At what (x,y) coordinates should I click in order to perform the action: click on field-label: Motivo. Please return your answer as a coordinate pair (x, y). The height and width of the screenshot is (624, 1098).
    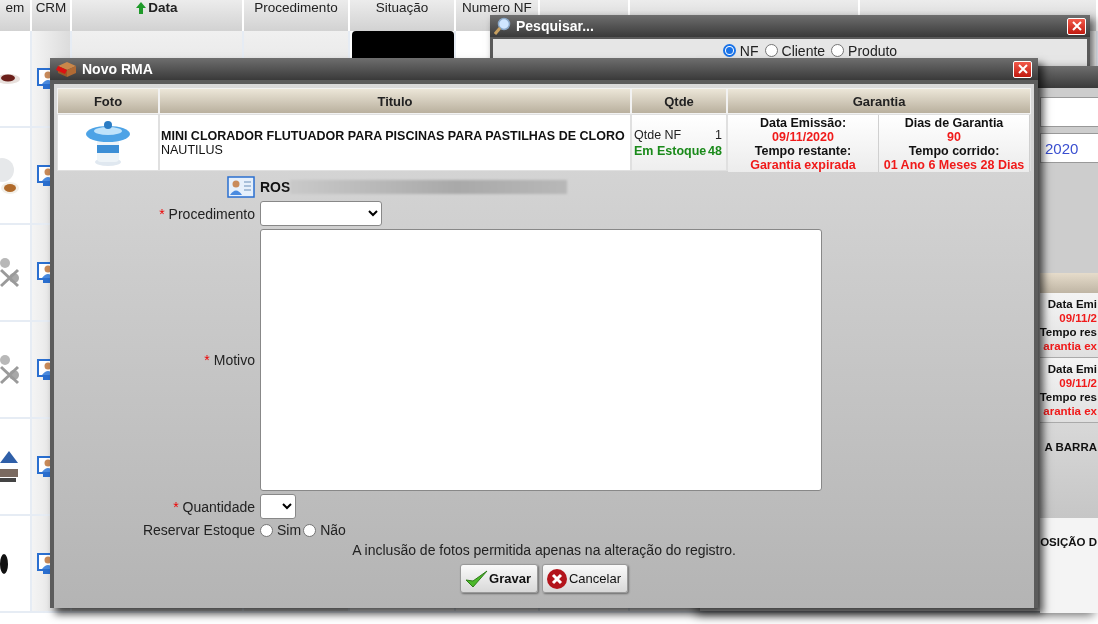
    Looking at the image, I should click on (234, 360).